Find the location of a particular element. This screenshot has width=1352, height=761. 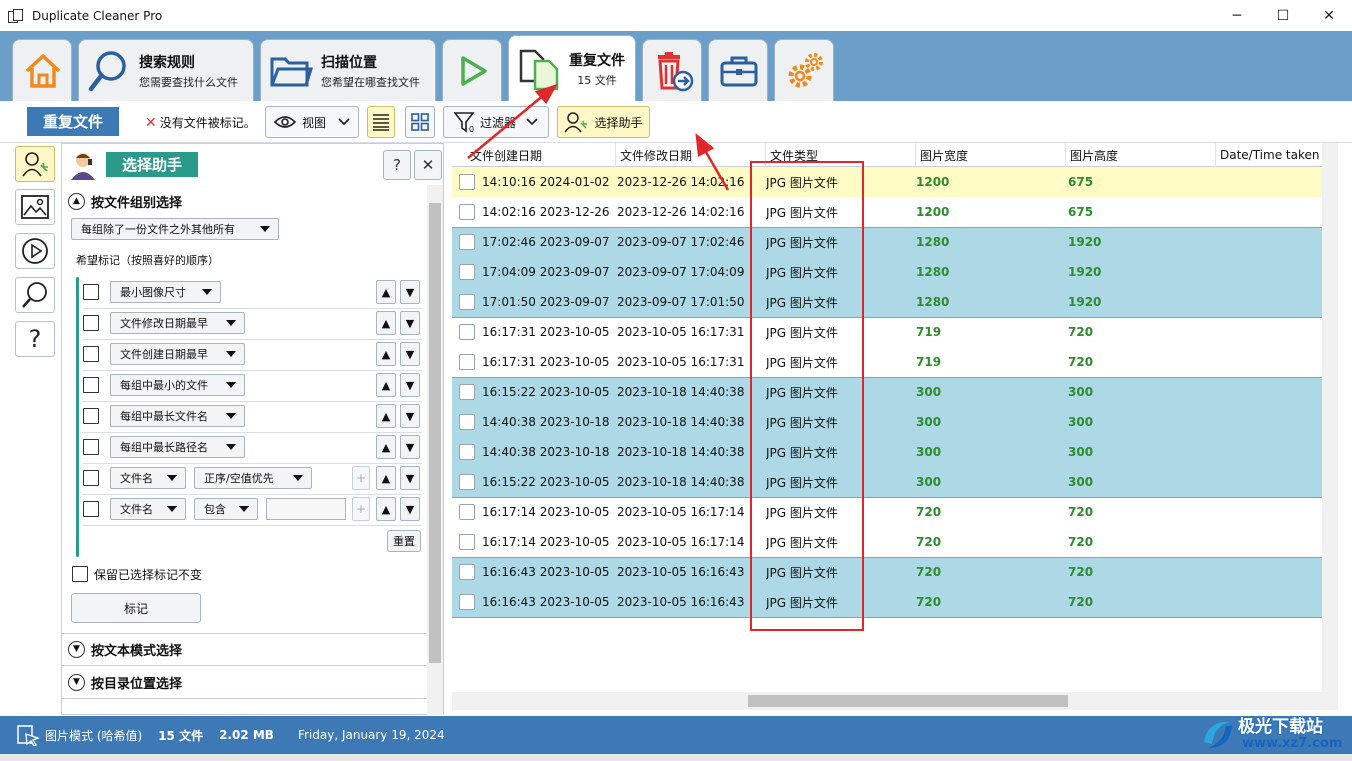

status-size: 2.02 MB is located at coordinates (246, 735).